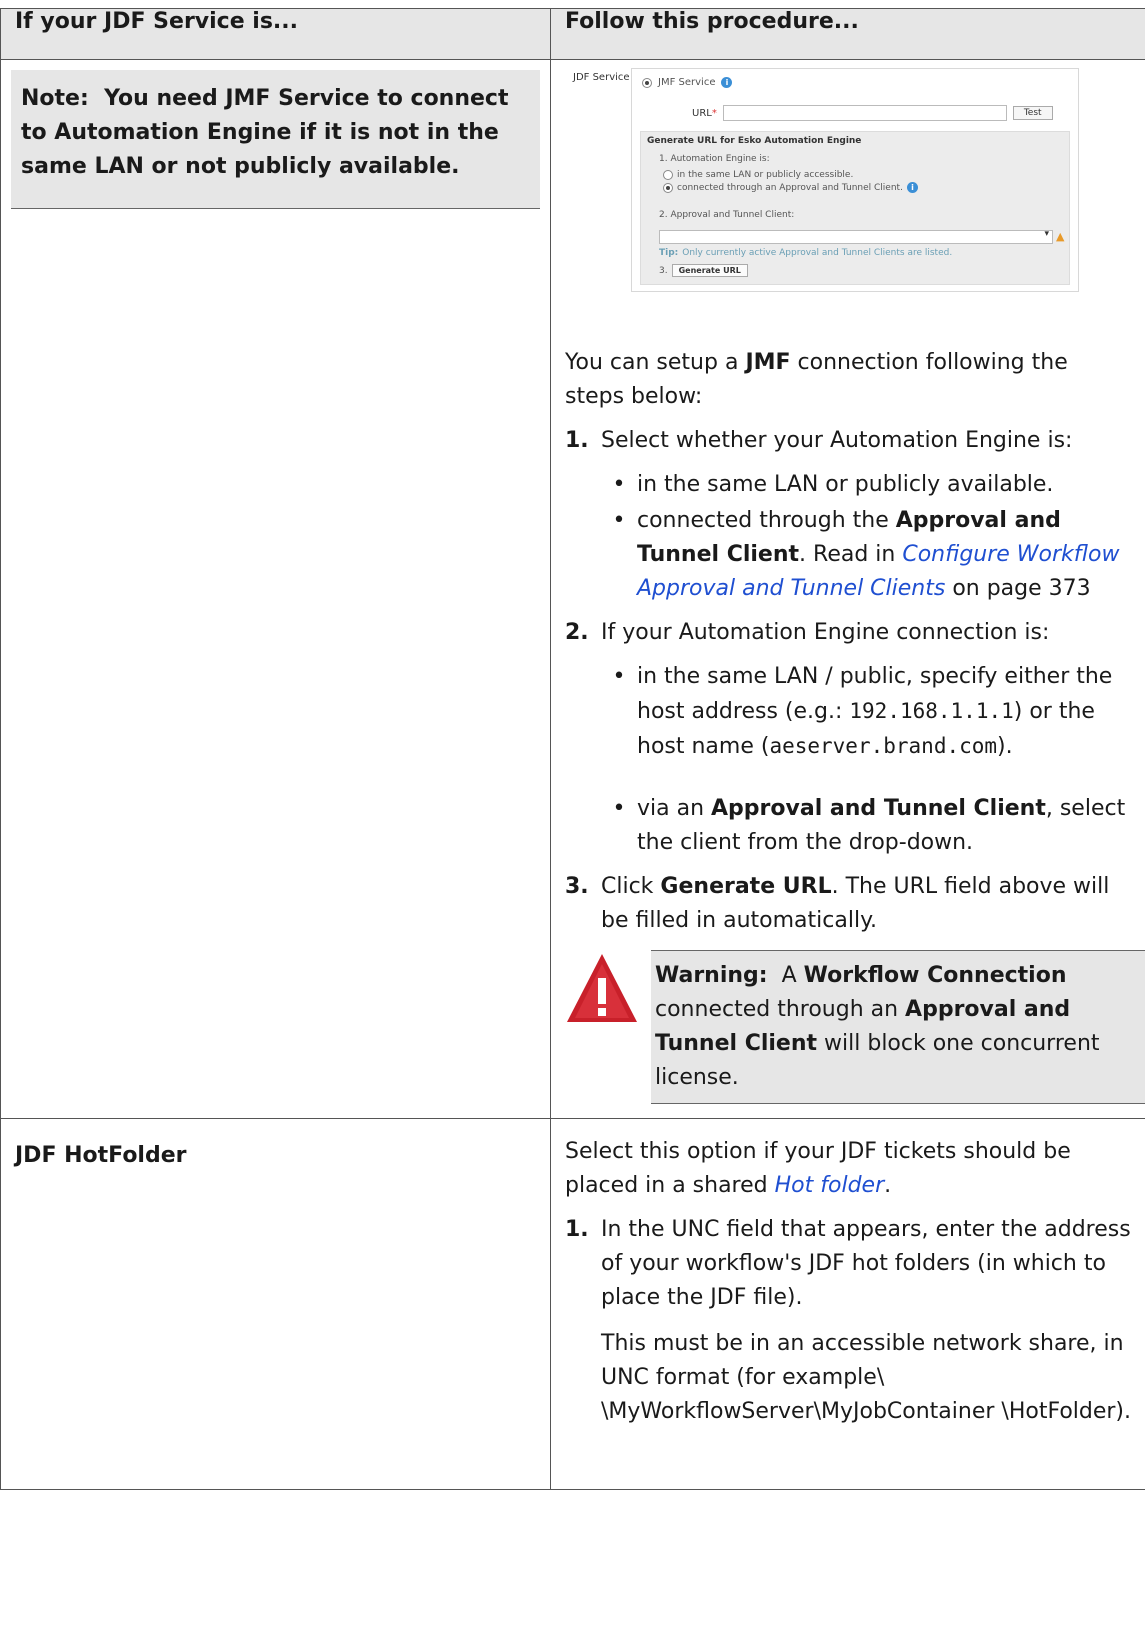  What do you see at coordinates (275, 1304) in the screenshot?
I see `row2-left-cell: JDF HotFolder` at bounding box center [275, 1304].